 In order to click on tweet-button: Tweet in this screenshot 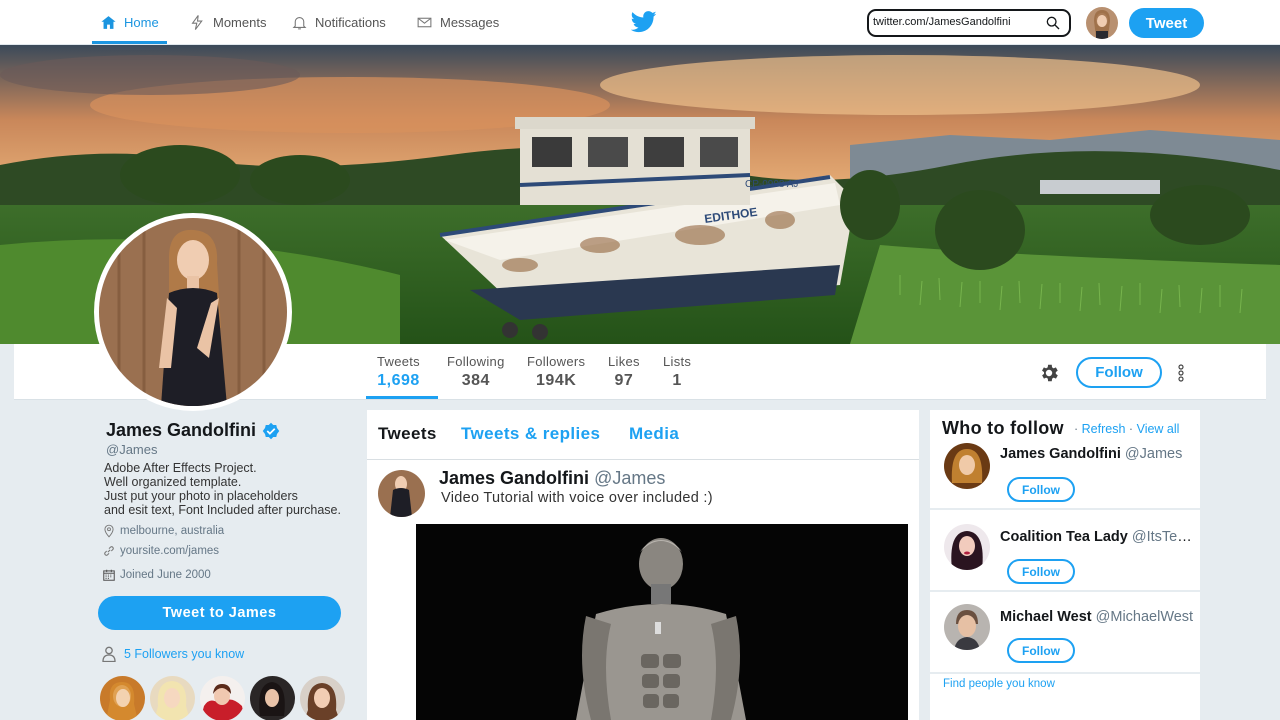, I will do `click(1166, 23)`.